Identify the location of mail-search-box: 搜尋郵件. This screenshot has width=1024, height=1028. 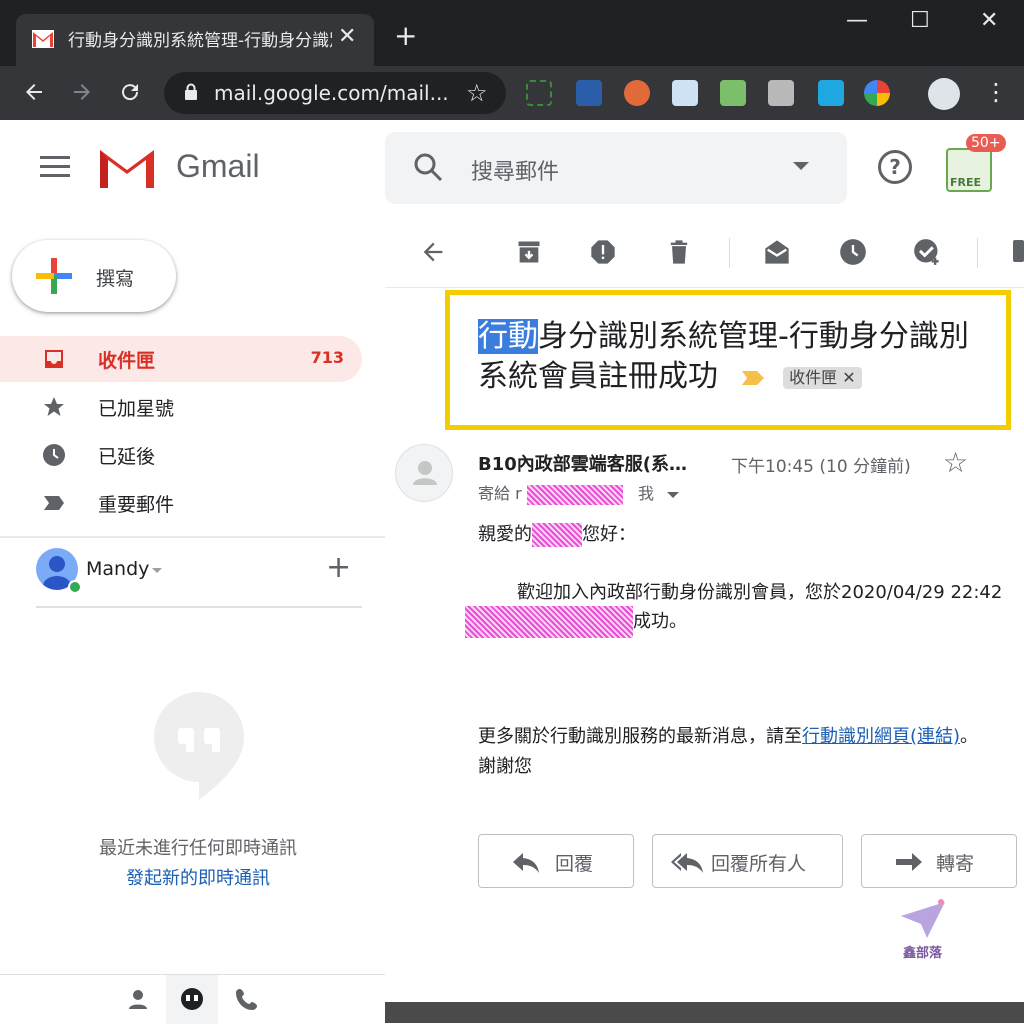
(616, 168).